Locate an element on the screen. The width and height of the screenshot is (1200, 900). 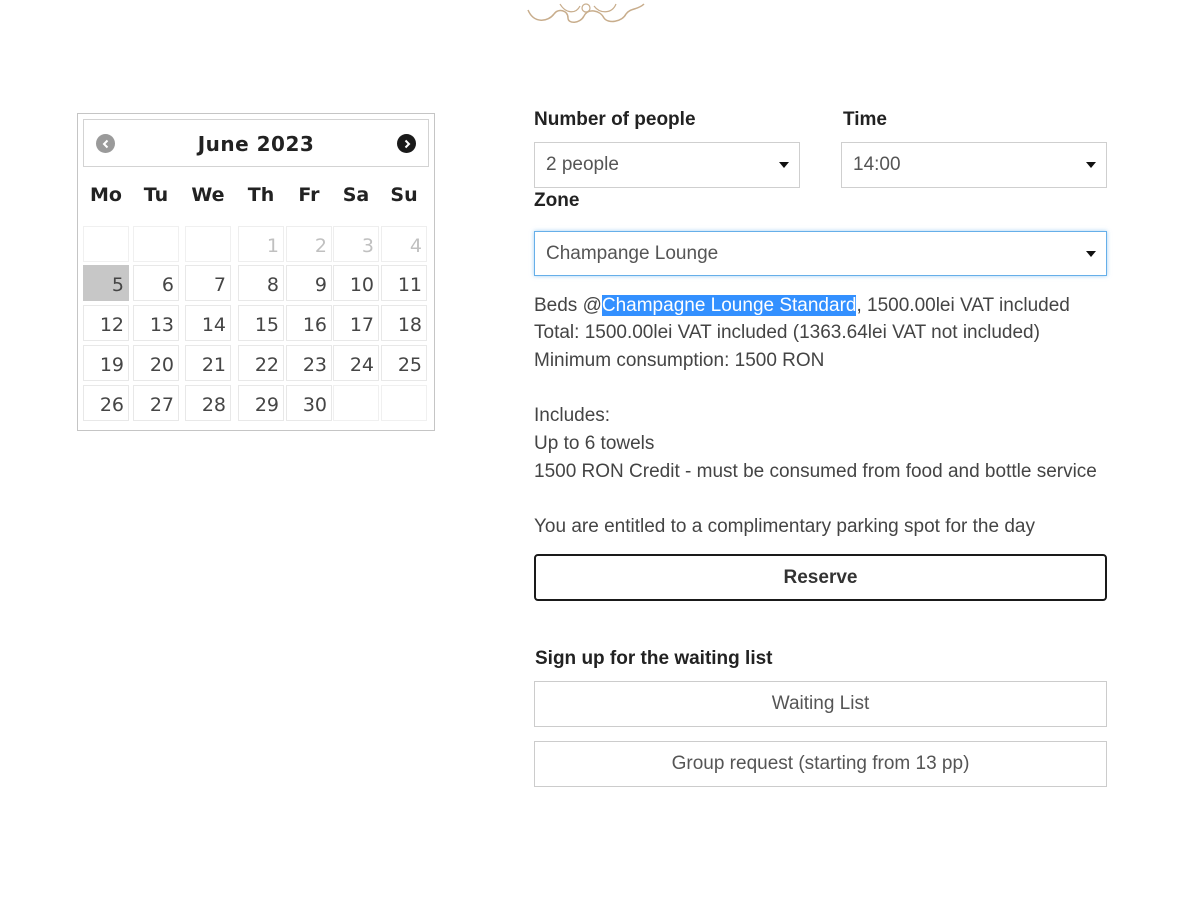
weekday-label: Sa is located at coordinates (356, 195).